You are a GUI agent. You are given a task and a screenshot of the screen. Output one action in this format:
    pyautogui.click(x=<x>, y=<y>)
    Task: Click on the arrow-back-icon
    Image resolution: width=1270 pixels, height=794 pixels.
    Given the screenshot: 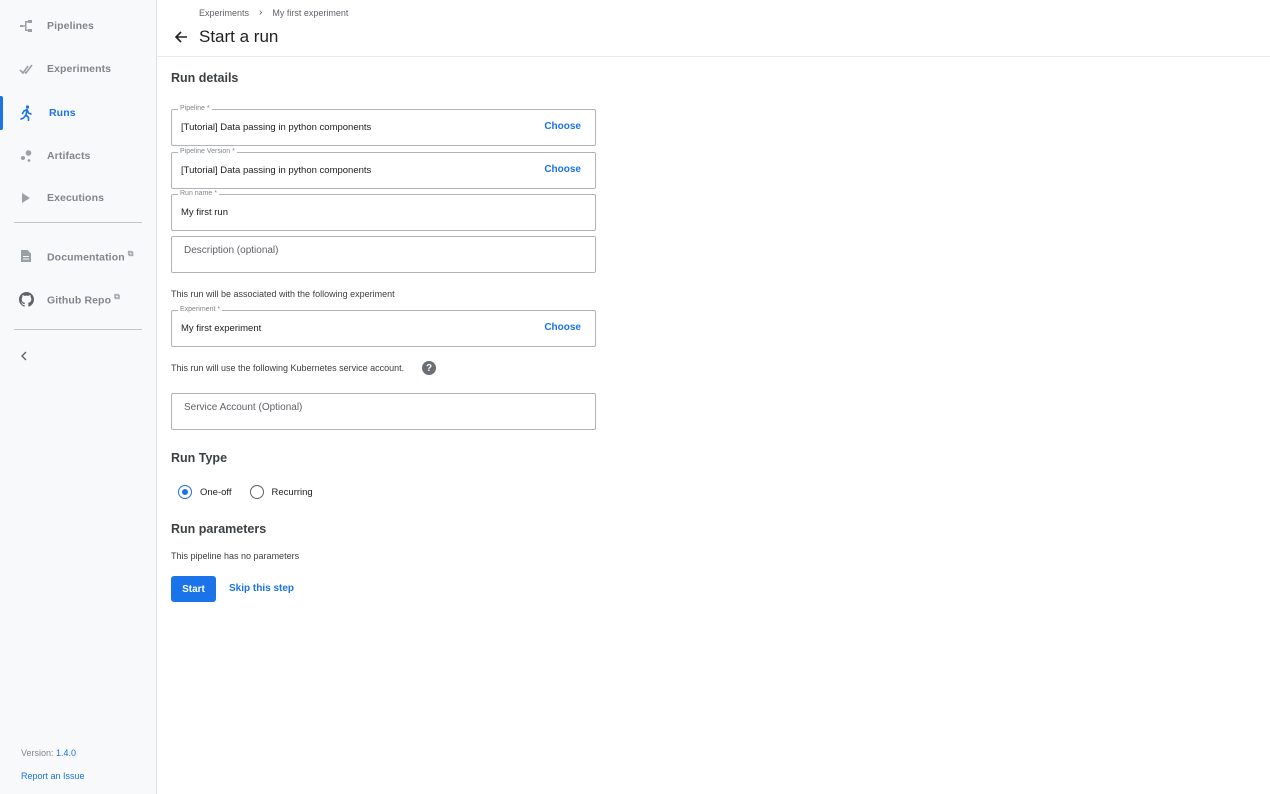 What is the action you would take?
    pyautogui.click(x=180, y=37)
    